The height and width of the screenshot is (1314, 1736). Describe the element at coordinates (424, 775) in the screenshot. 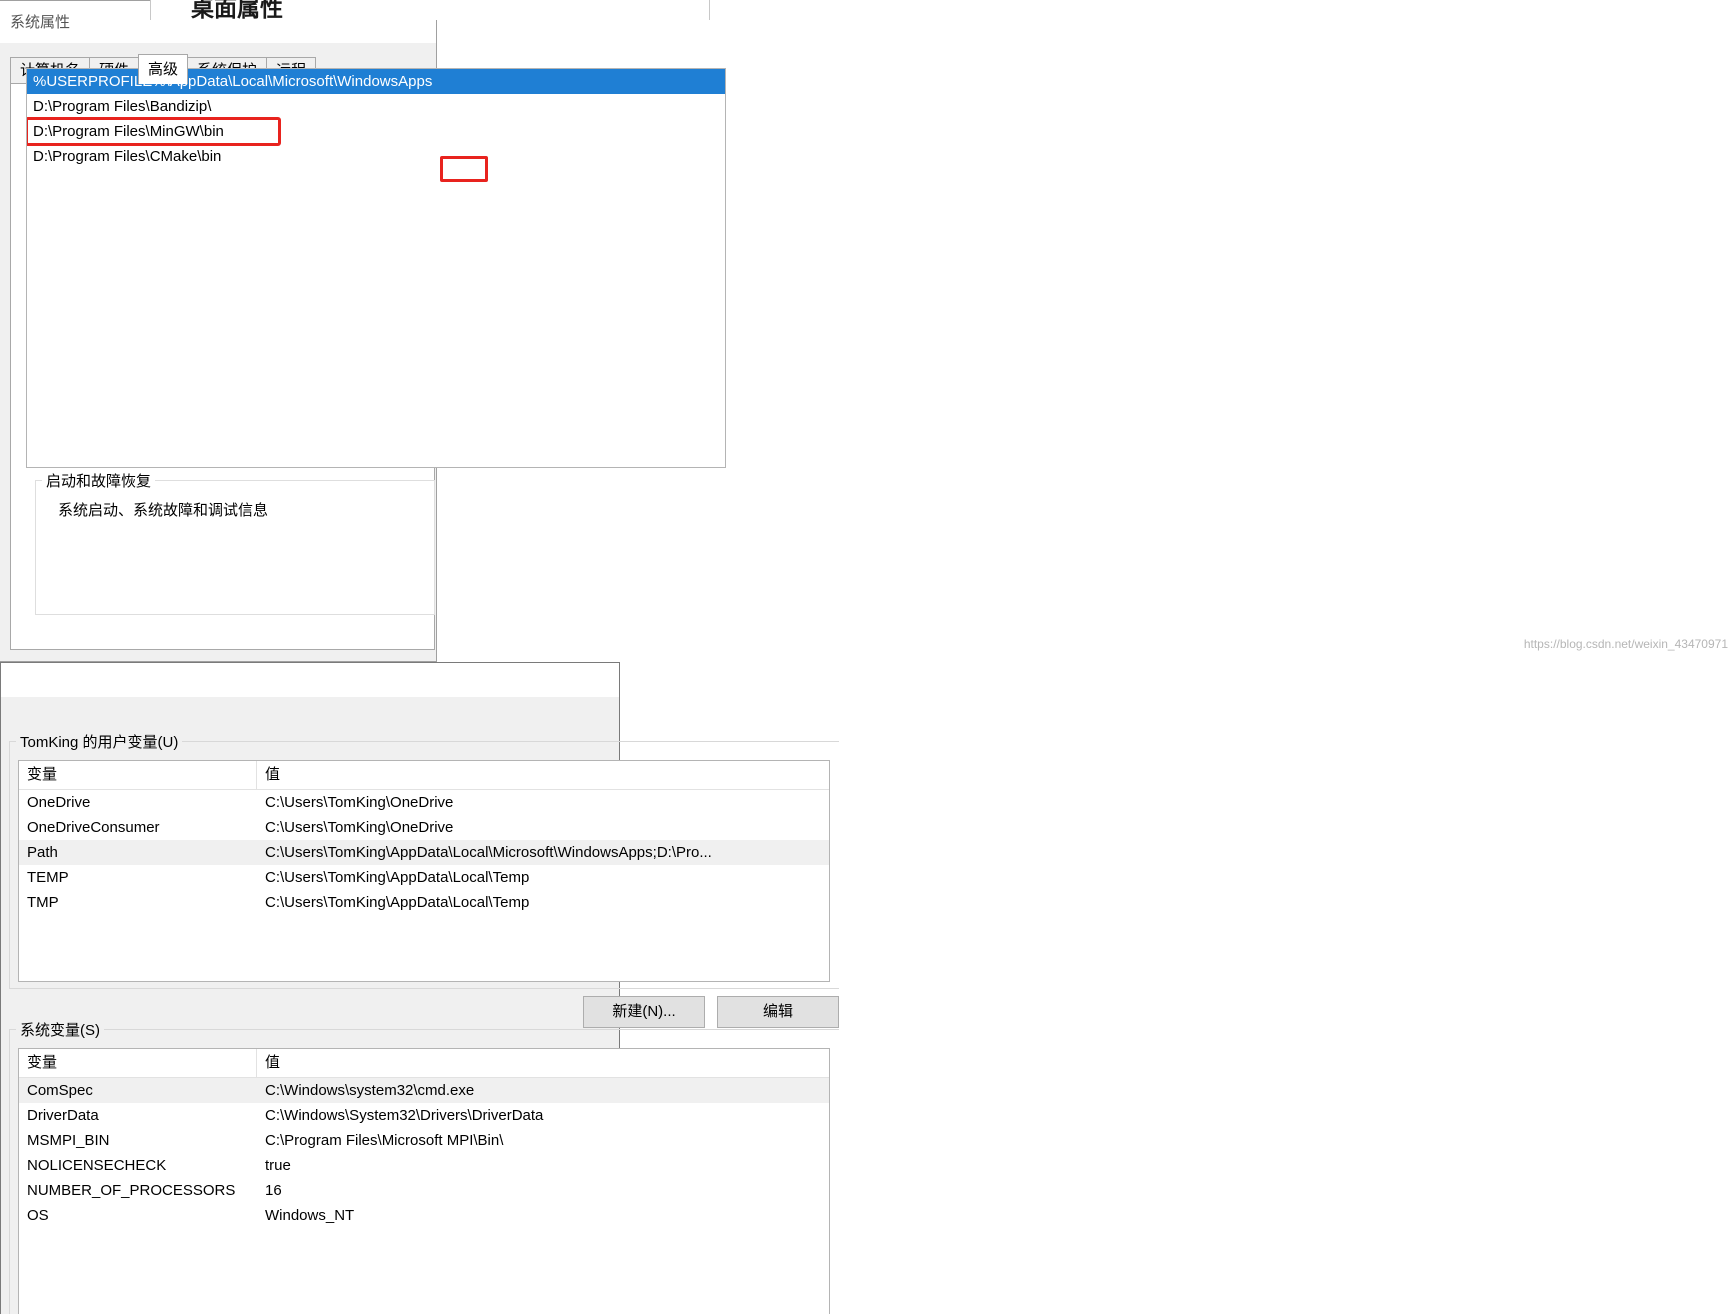

I see `user-variables-header: 变量 值` at that location.